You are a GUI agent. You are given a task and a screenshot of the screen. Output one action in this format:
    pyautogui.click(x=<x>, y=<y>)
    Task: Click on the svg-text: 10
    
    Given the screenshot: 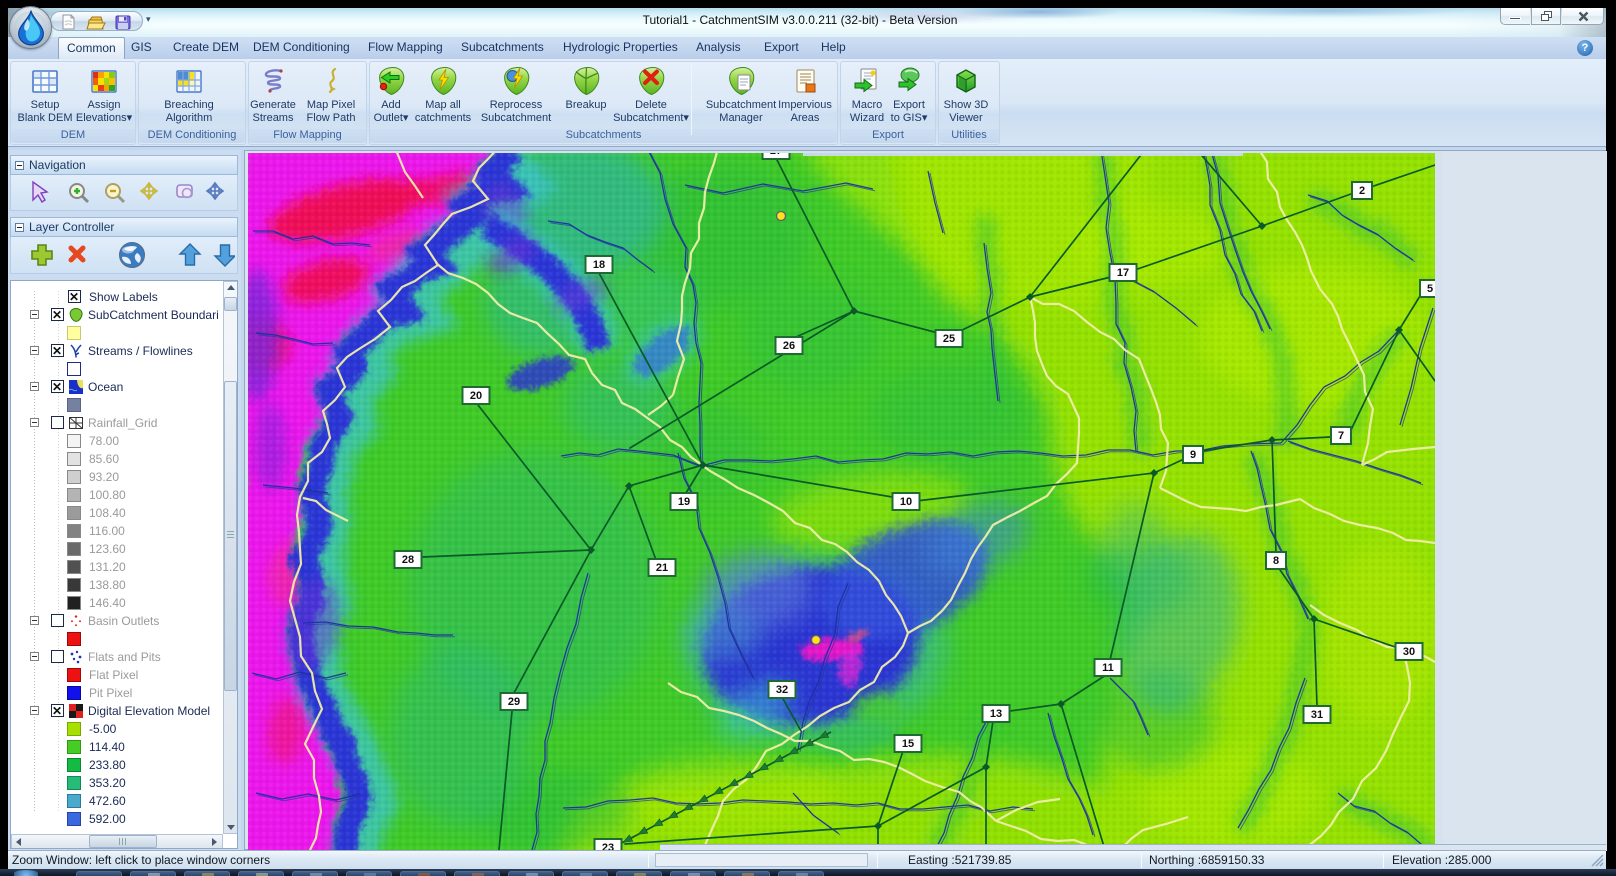 What is the action you would take?
    pyautogui.click(x=906, y=502)
    